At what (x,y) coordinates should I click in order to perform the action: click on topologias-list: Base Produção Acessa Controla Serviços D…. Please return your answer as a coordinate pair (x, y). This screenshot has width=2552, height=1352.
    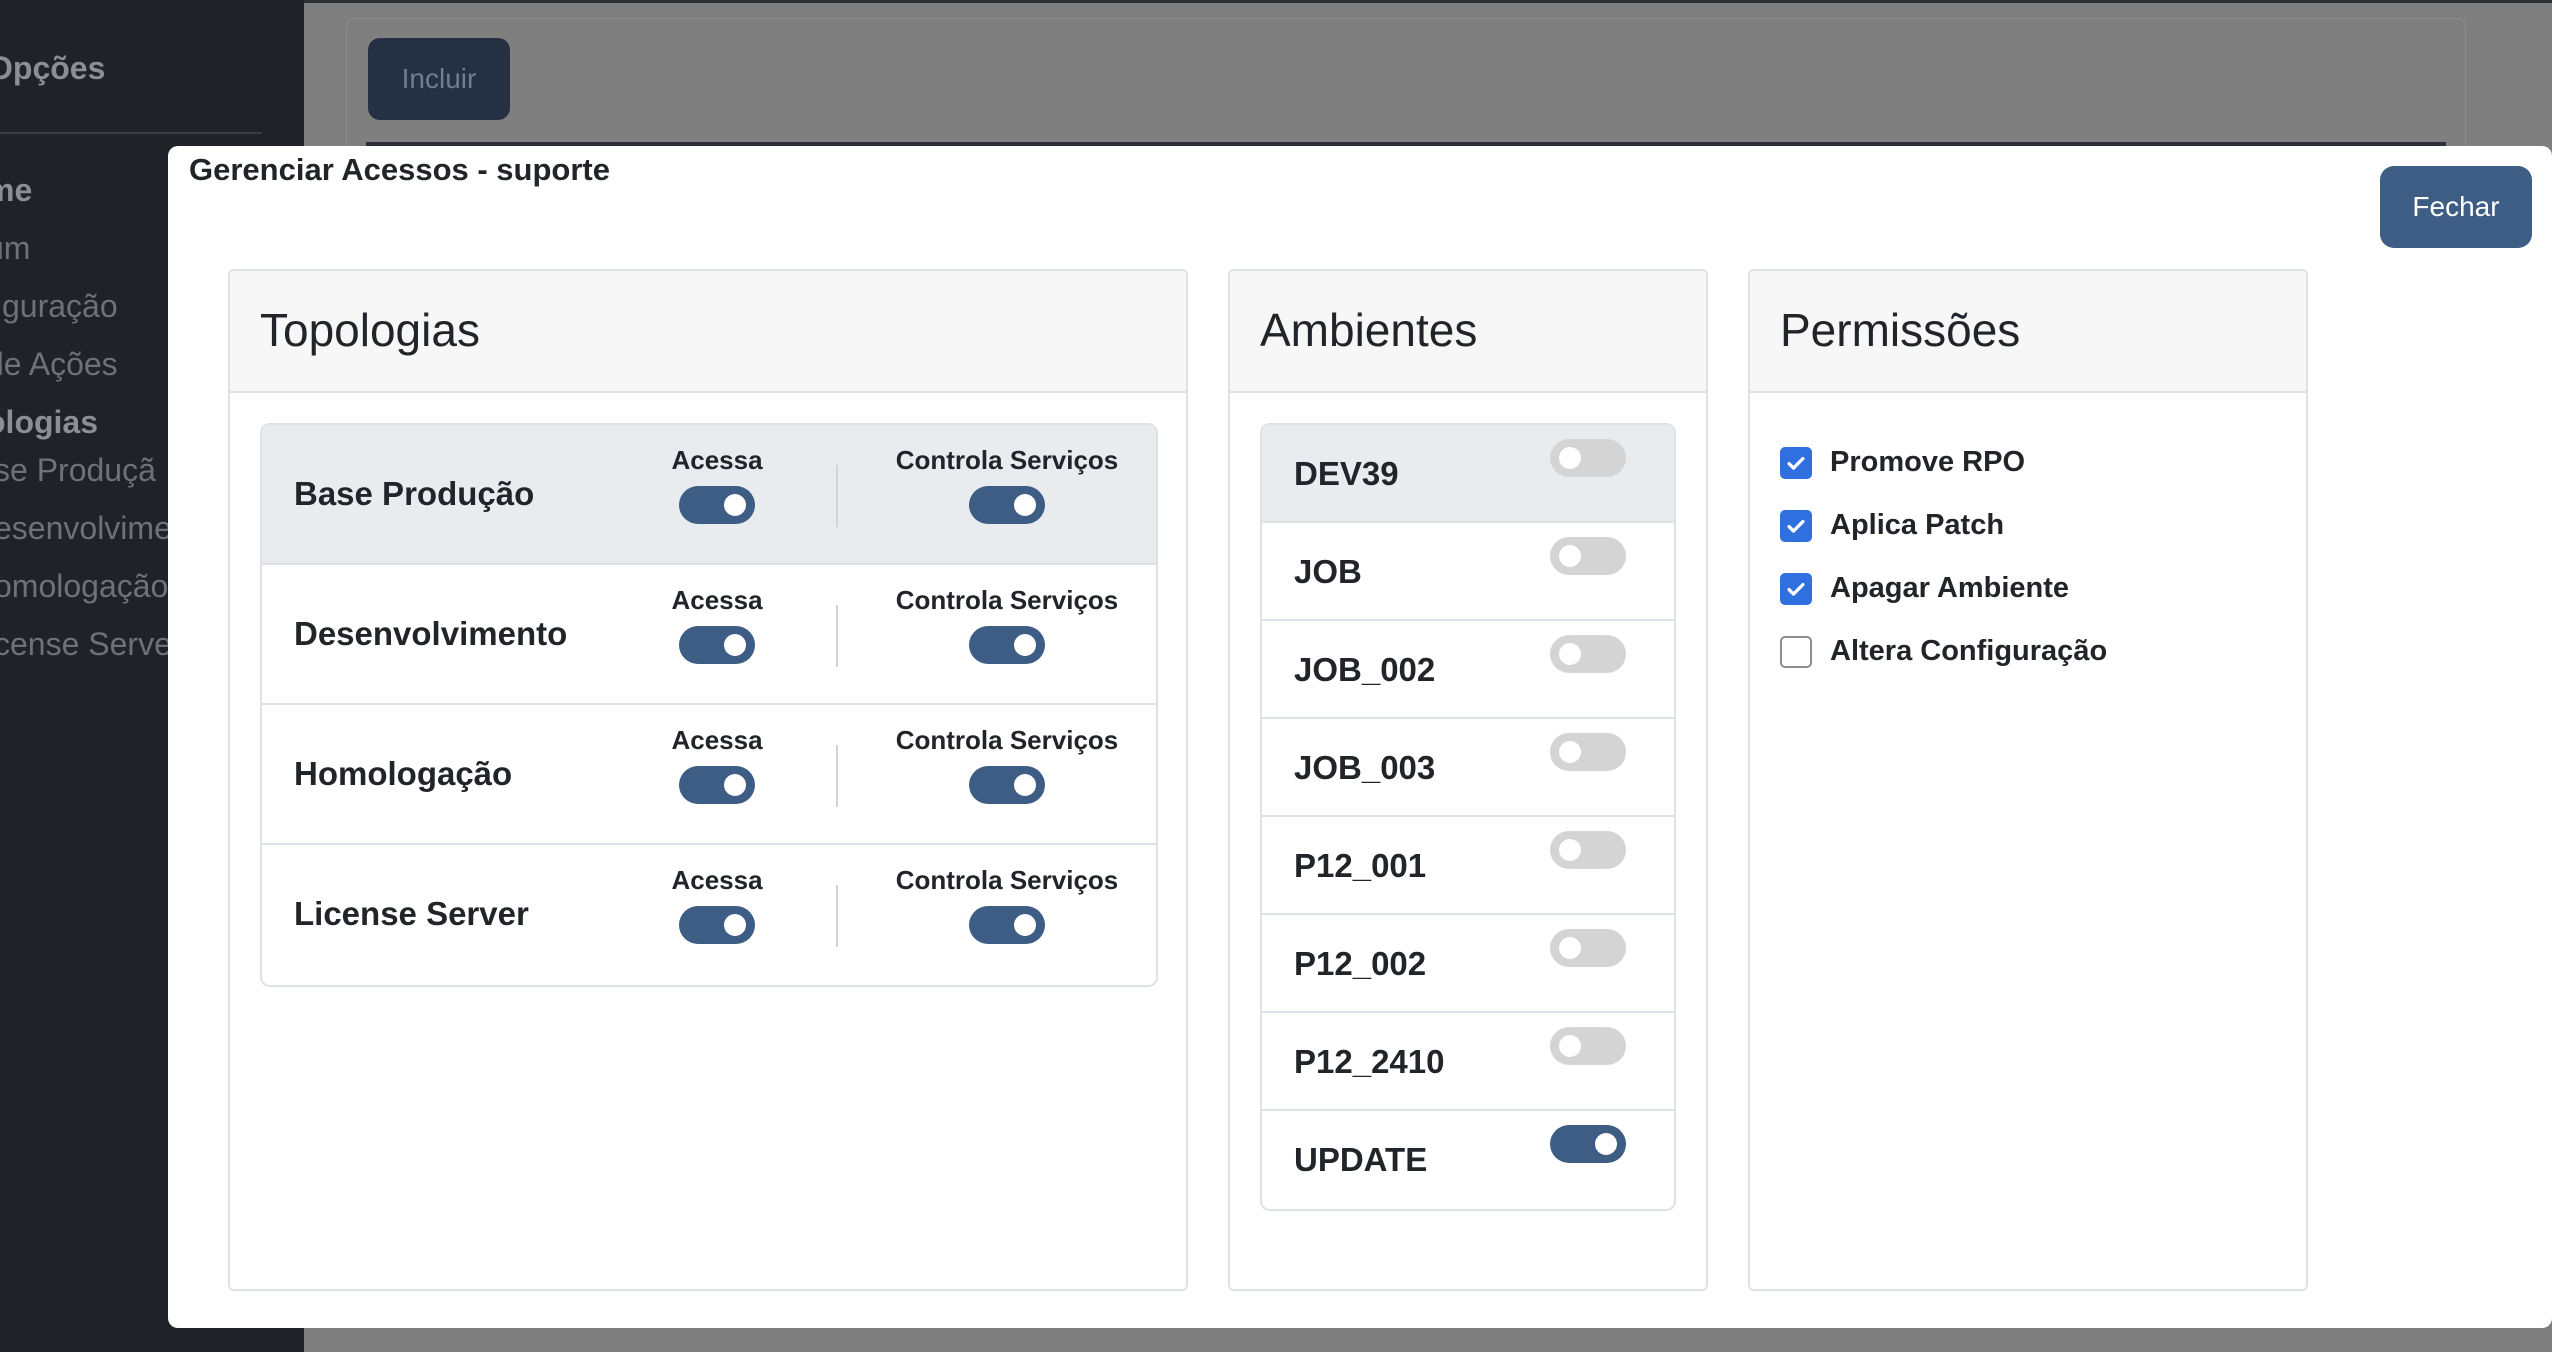
    Looking at the image, I should click on (709, 705).